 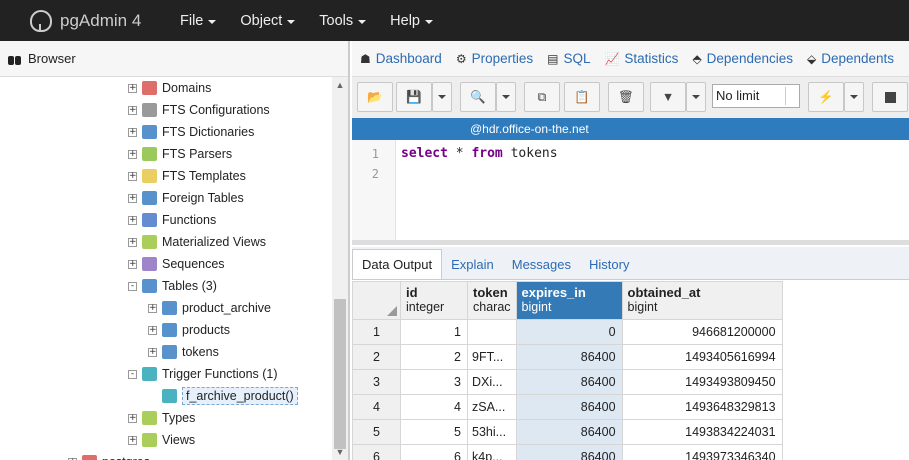 I want to click on paste-button: 📋, so click(x=582, y=97).